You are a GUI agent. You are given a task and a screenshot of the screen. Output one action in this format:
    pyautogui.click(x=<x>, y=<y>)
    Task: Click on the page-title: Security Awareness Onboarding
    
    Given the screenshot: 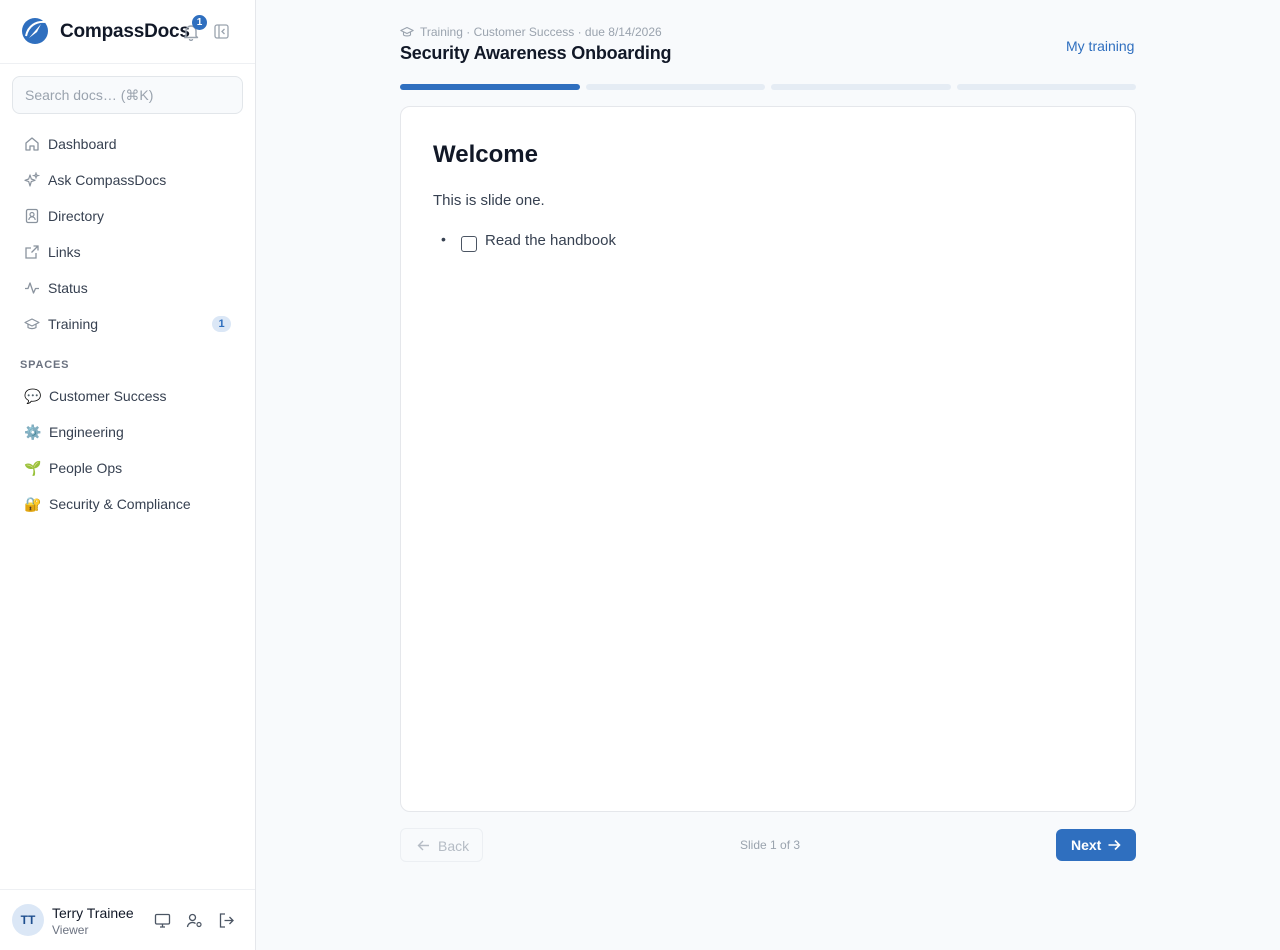 What is the action you would take?
    pyautogui.click(x=536, y=53)
    